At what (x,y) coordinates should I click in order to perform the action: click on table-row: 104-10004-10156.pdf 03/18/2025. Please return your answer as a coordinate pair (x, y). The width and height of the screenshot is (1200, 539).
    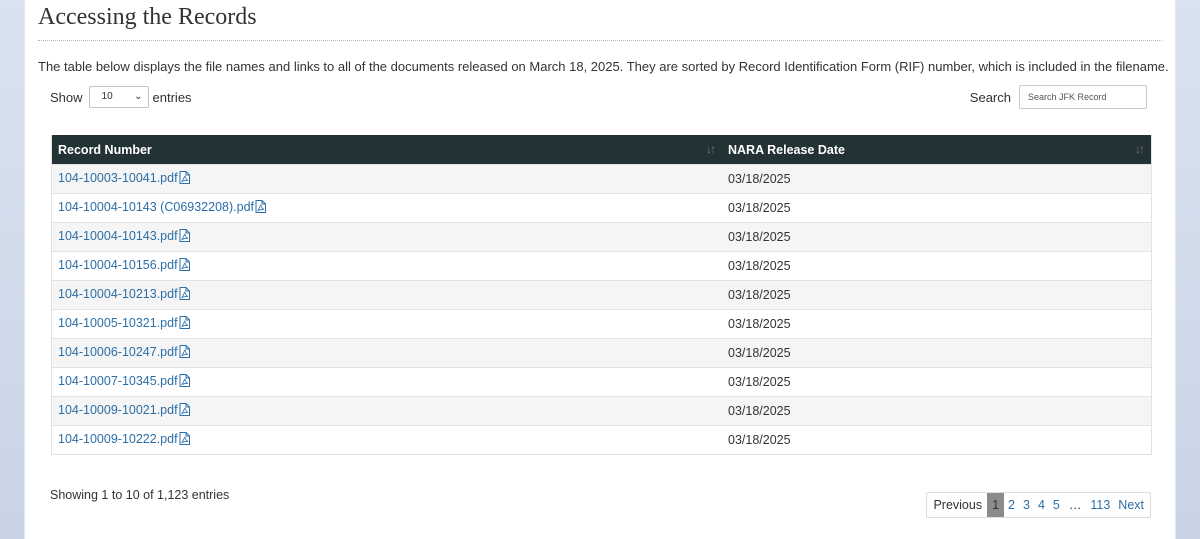
    Looking at the image, I should click on (601, 266).